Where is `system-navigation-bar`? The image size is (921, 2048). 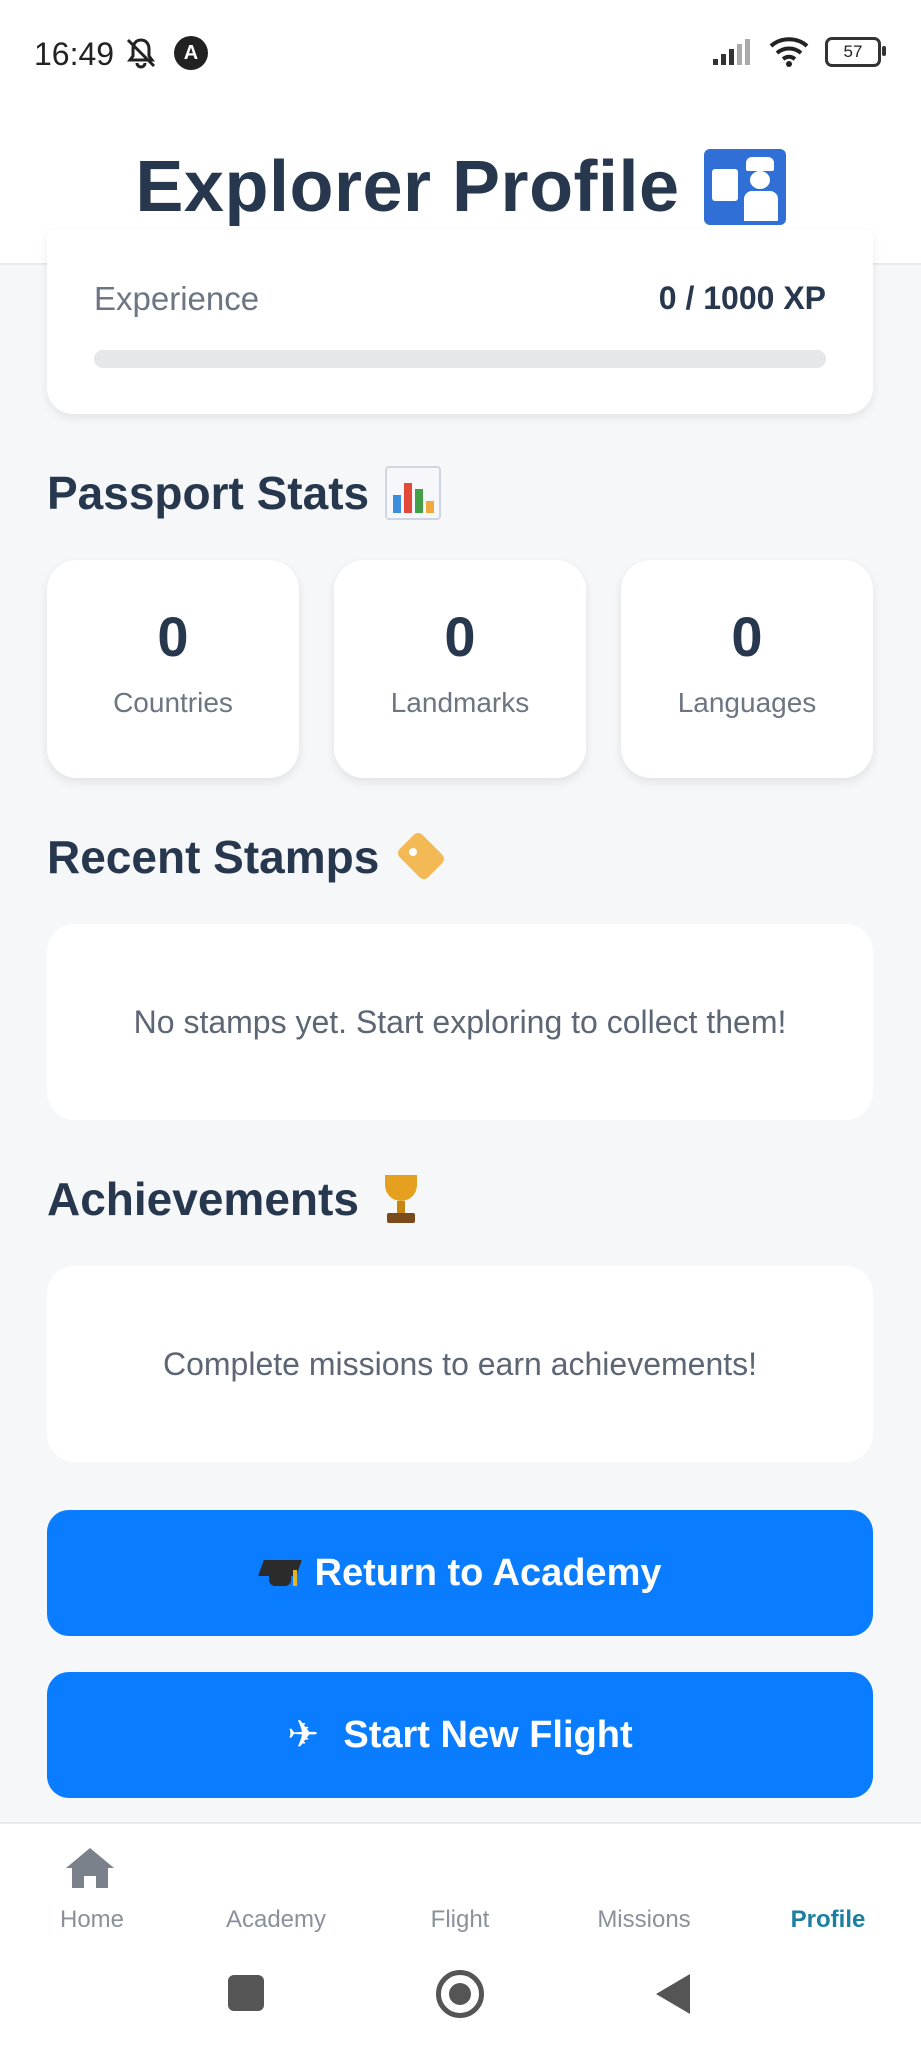
system-navigation-bar is located at coordinates (460, 1995).